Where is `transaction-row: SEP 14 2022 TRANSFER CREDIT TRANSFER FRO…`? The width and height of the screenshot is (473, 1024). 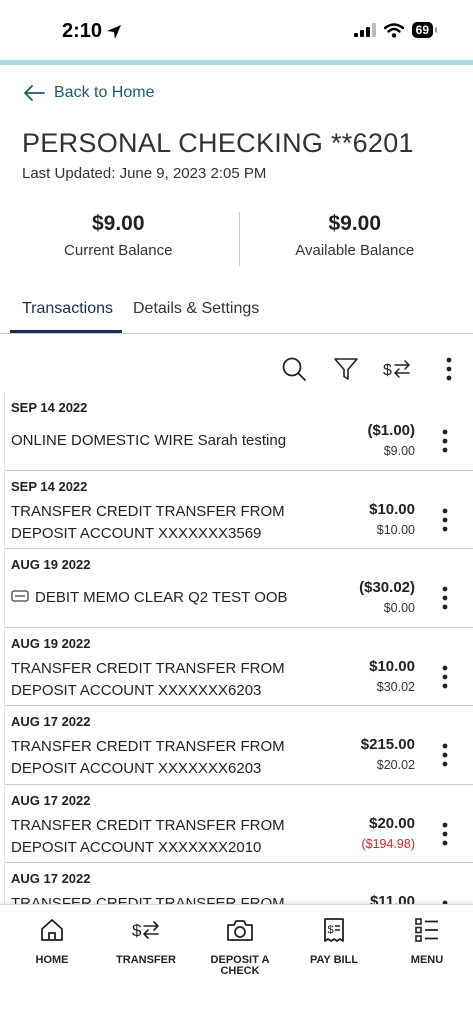
transaction-row: SEP 14 2022 TRANSFER CREDIT TRANSFER FRO… is located at coordinates (239, 510).